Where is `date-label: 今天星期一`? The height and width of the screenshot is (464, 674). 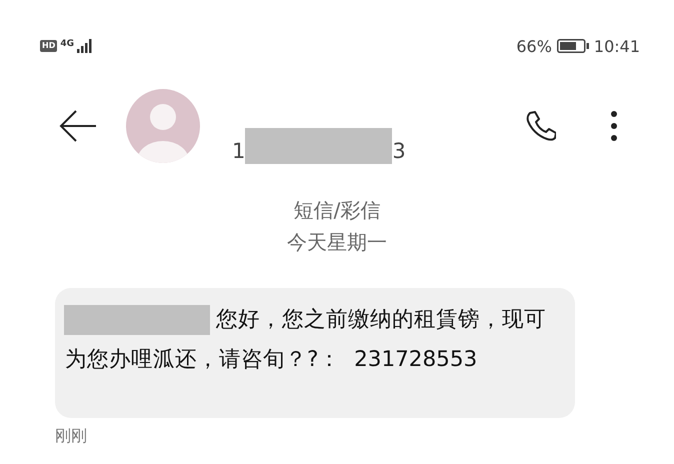 date-label: 今天星期一 is located at coordinates (337, 242).